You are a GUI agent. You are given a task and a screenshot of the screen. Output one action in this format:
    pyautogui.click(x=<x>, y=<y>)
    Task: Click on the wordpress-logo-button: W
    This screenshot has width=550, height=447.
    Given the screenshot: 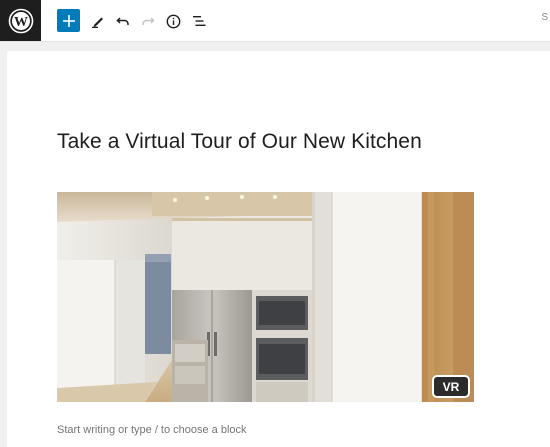 What is the action you would take?
    pyautogui.click(x=20, y=20)
    